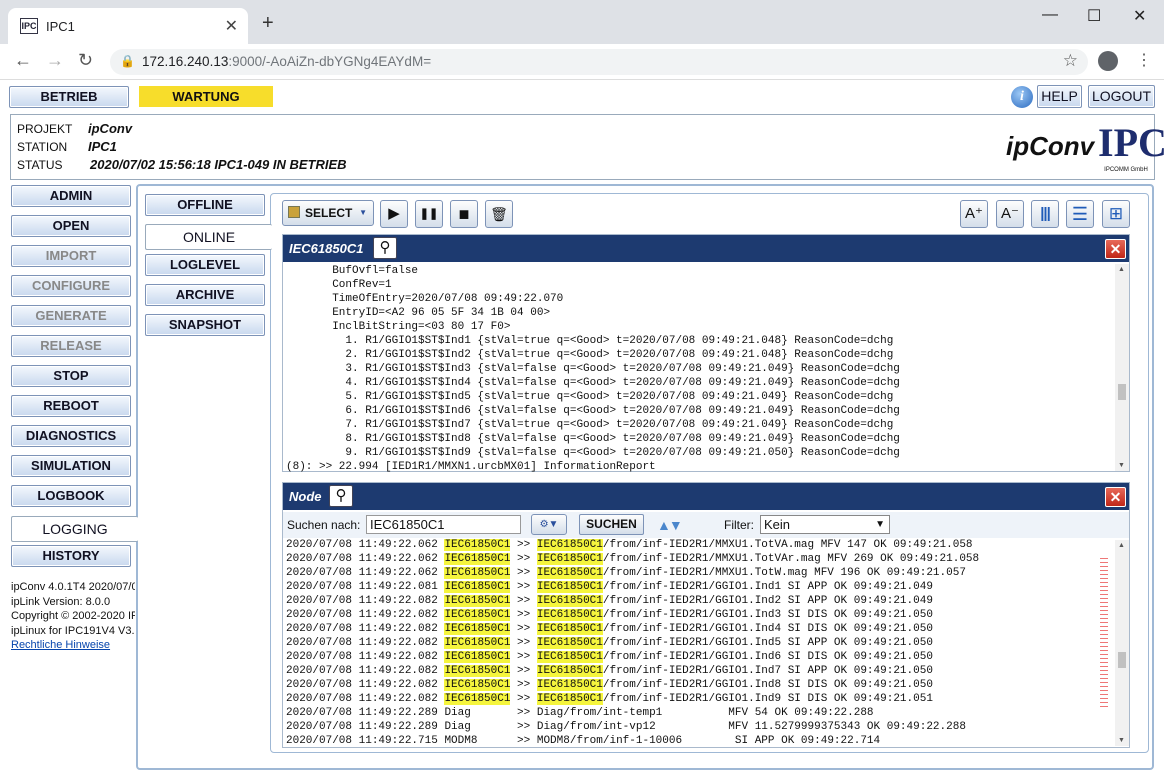 This screenshot has width=1164, height=780. Describe the element at coordinates (205, 205) in the screenshot. I see `tab-offline: OFFLINE` at that location.